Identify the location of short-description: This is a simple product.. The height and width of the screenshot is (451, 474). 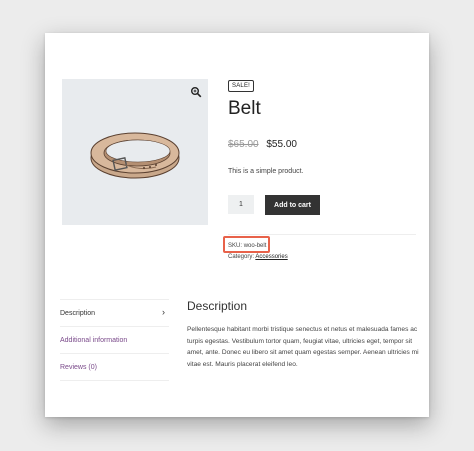
(266, 171).